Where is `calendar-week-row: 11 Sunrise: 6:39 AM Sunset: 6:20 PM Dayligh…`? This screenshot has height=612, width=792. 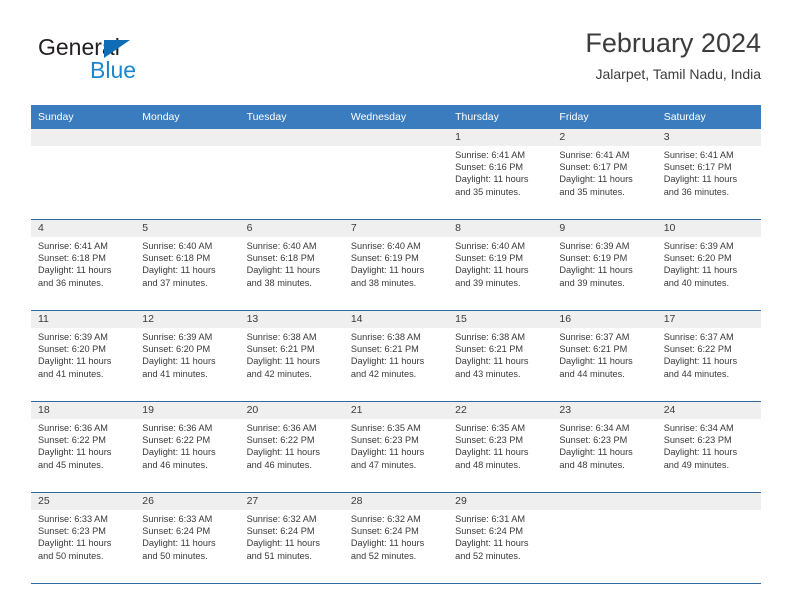
calendar-week-row: 11 Sunrise: 6:39 AM Sunset: 6:20 PM Dayligh… is located at coordinates (396, 356).